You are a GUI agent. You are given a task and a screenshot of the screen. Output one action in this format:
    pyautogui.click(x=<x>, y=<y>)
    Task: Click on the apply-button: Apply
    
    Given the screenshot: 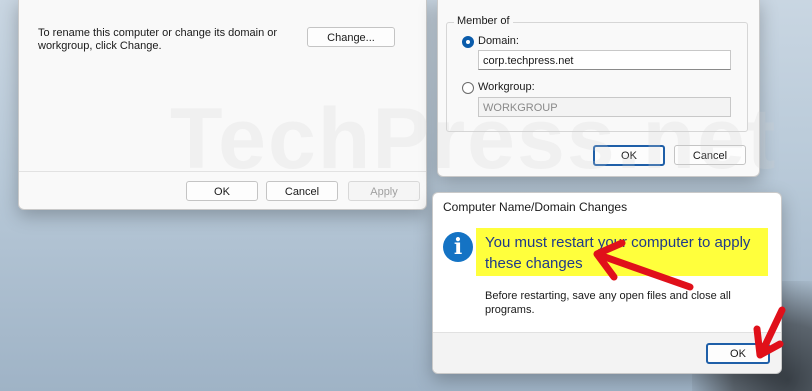 What is the action you would take?
    pyautogui.click(x=384, y=191)
    